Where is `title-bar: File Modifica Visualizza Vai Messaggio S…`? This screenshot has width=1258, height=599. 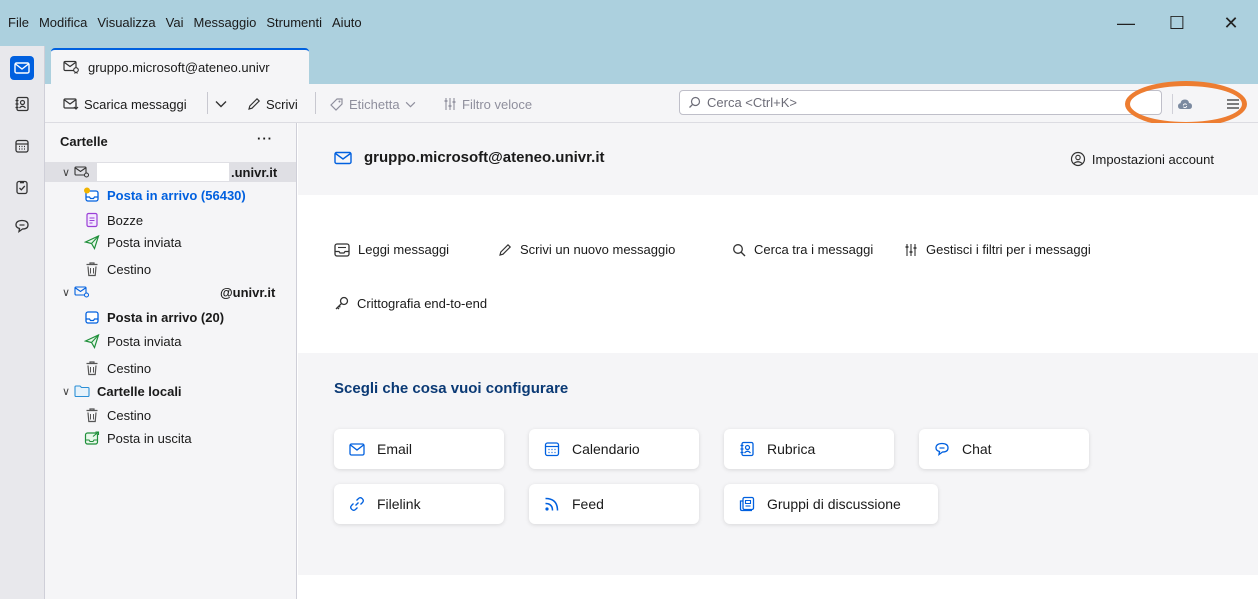
title-bar: File Modifica Visualizza Vai Messaggio S… is located at coordinates (629, 23).